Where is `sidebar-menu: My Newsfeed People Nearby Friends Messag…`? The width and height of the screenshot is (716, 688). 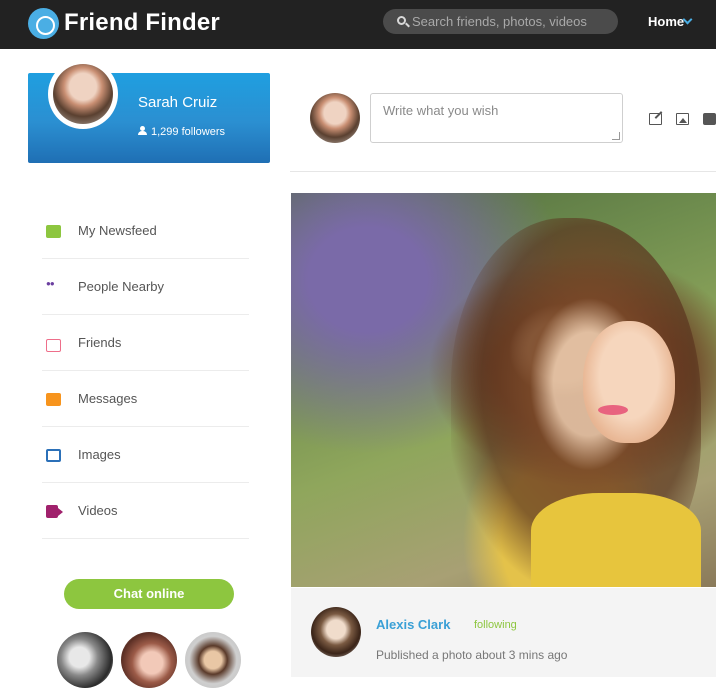
sidebar-menu: My Newsfeed People Nearby Friends Messag… is located at coordinates (145, 371).